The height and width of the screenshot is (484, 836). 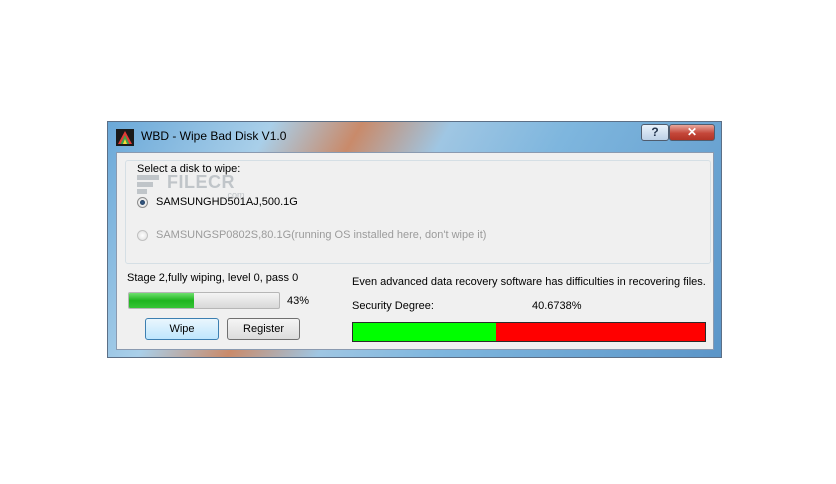 What do you see at coordinates (529, 332) in the screenshot?
I see `security-degree-meter` at bounding box center [529, 332].